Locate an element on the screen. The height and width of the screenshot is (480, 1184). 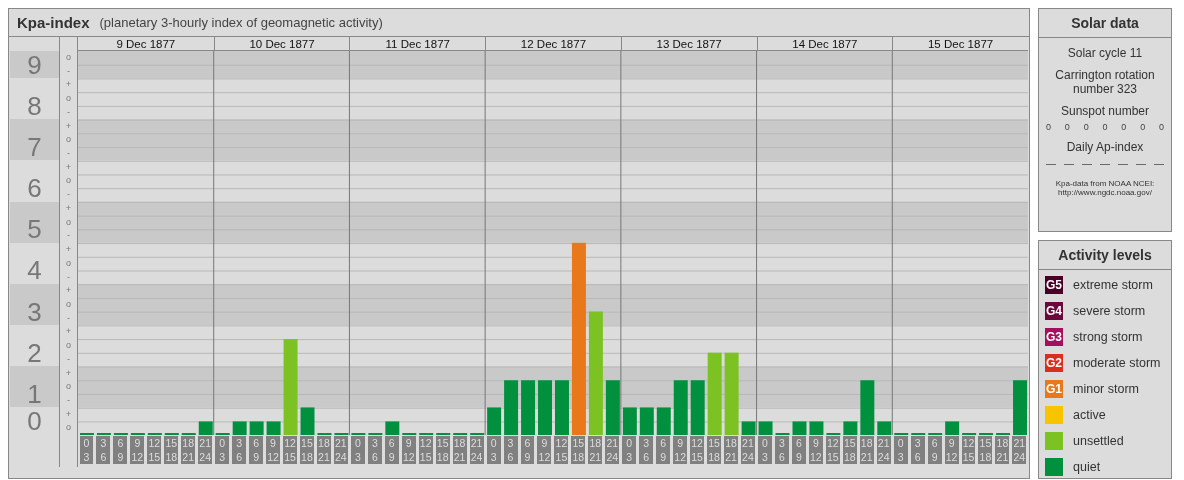
kp-level-label: 9 is located at coordinates (34, 64).